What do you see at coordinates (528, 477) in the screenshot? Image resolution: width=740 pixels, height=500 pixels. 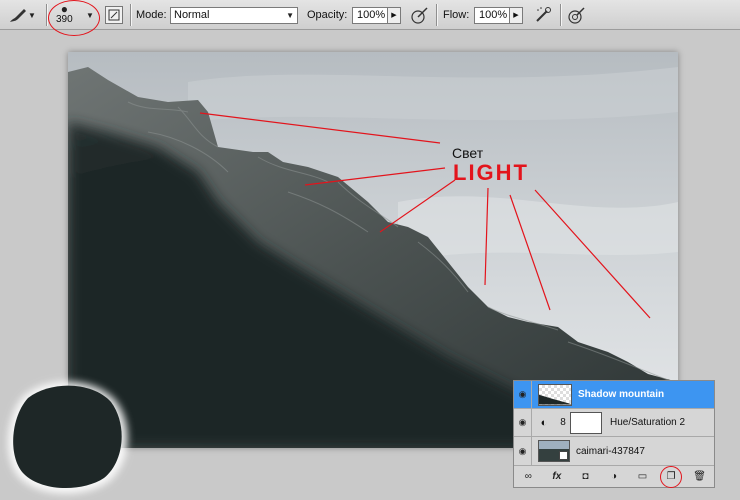 I see `link-layers-icon: ∞` at bounding box center [528, 477].